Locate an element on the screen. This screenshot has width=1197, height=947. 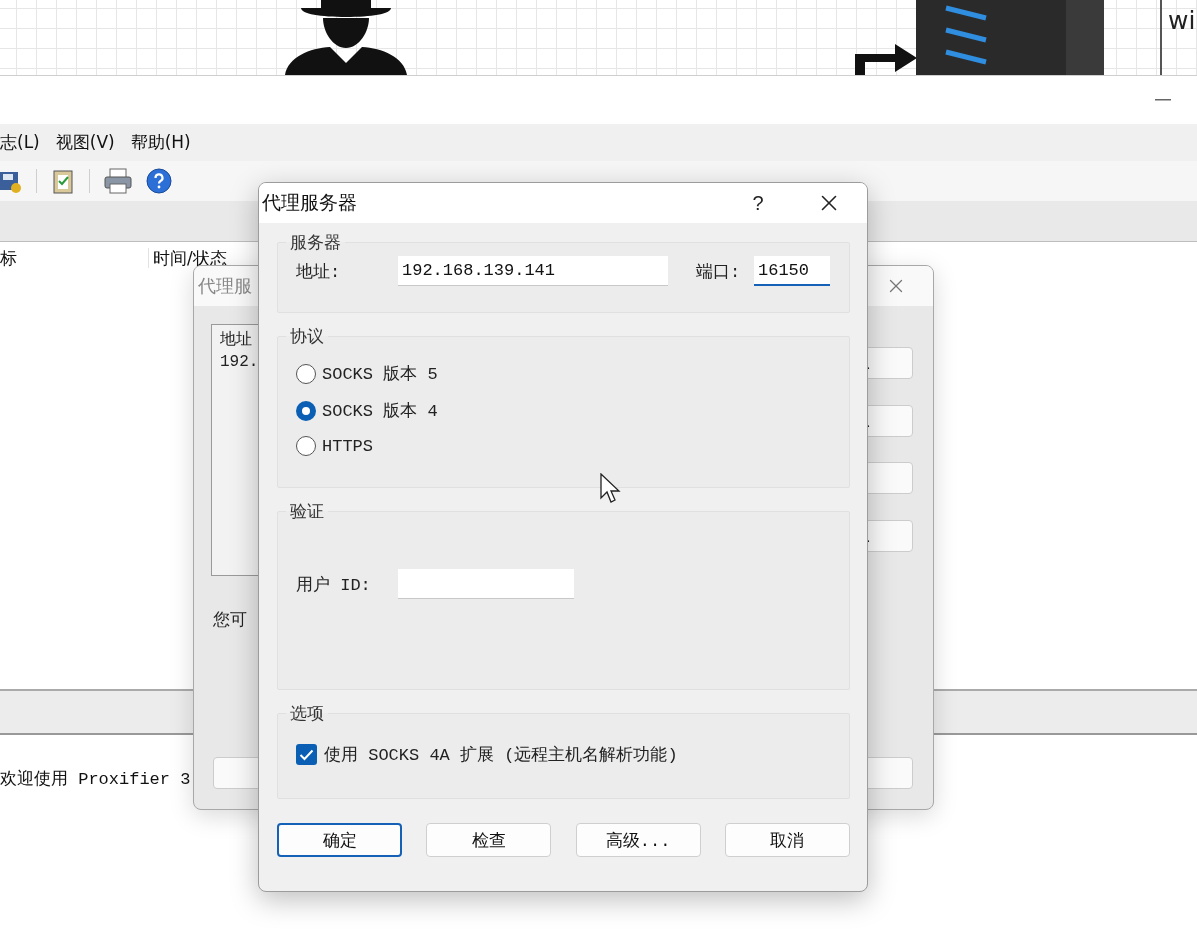
person-silhouette-icon is located at coordinates (346, 37).